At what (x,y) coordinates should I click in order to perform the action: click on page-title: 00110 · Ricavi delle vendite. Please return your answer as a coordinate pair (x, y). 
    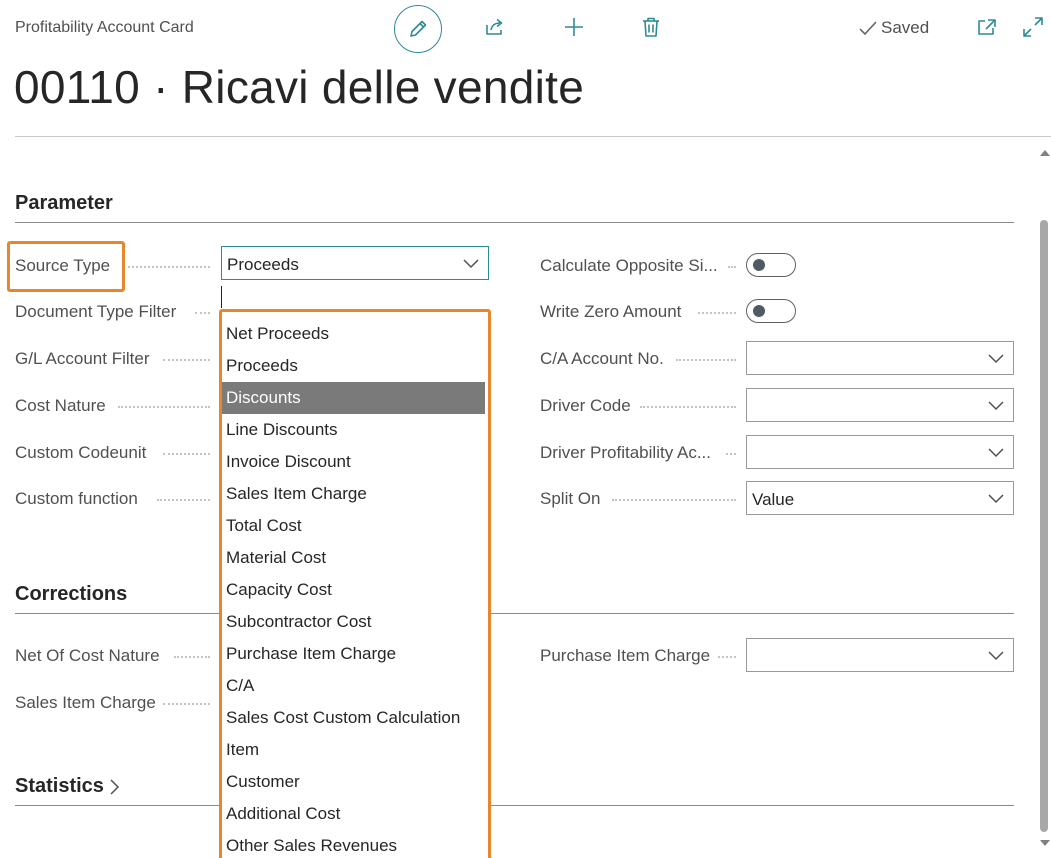
    Looking at the image, I should click on (299, 87).